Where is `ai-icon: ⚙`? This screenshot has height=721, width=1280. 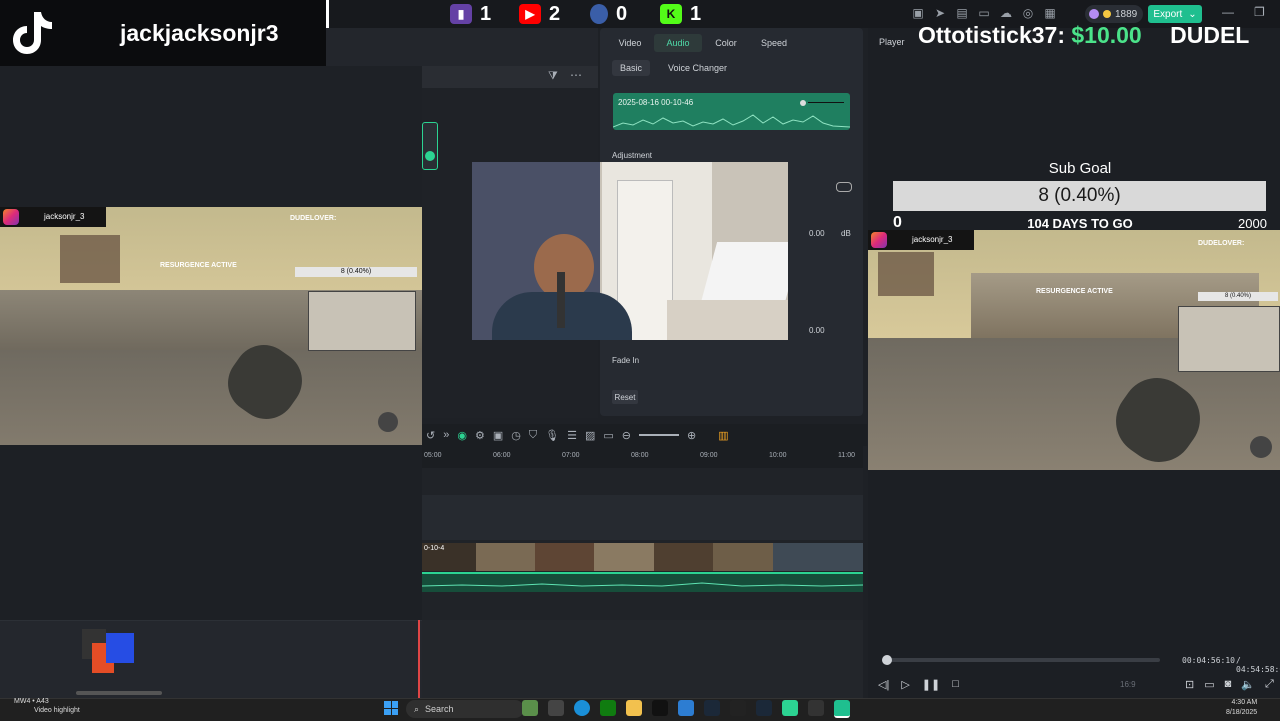 ai-icon: ⚙ is located at coordinates (480, 435).